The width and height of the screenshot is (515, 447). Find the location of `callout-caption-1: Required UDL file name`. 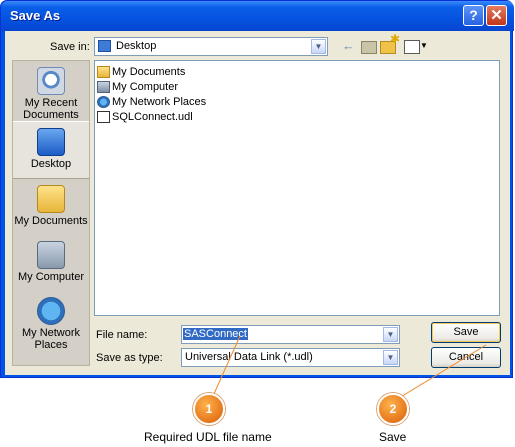

callout-caption-1: Required UDL file name is located at coordinates (208, 437).